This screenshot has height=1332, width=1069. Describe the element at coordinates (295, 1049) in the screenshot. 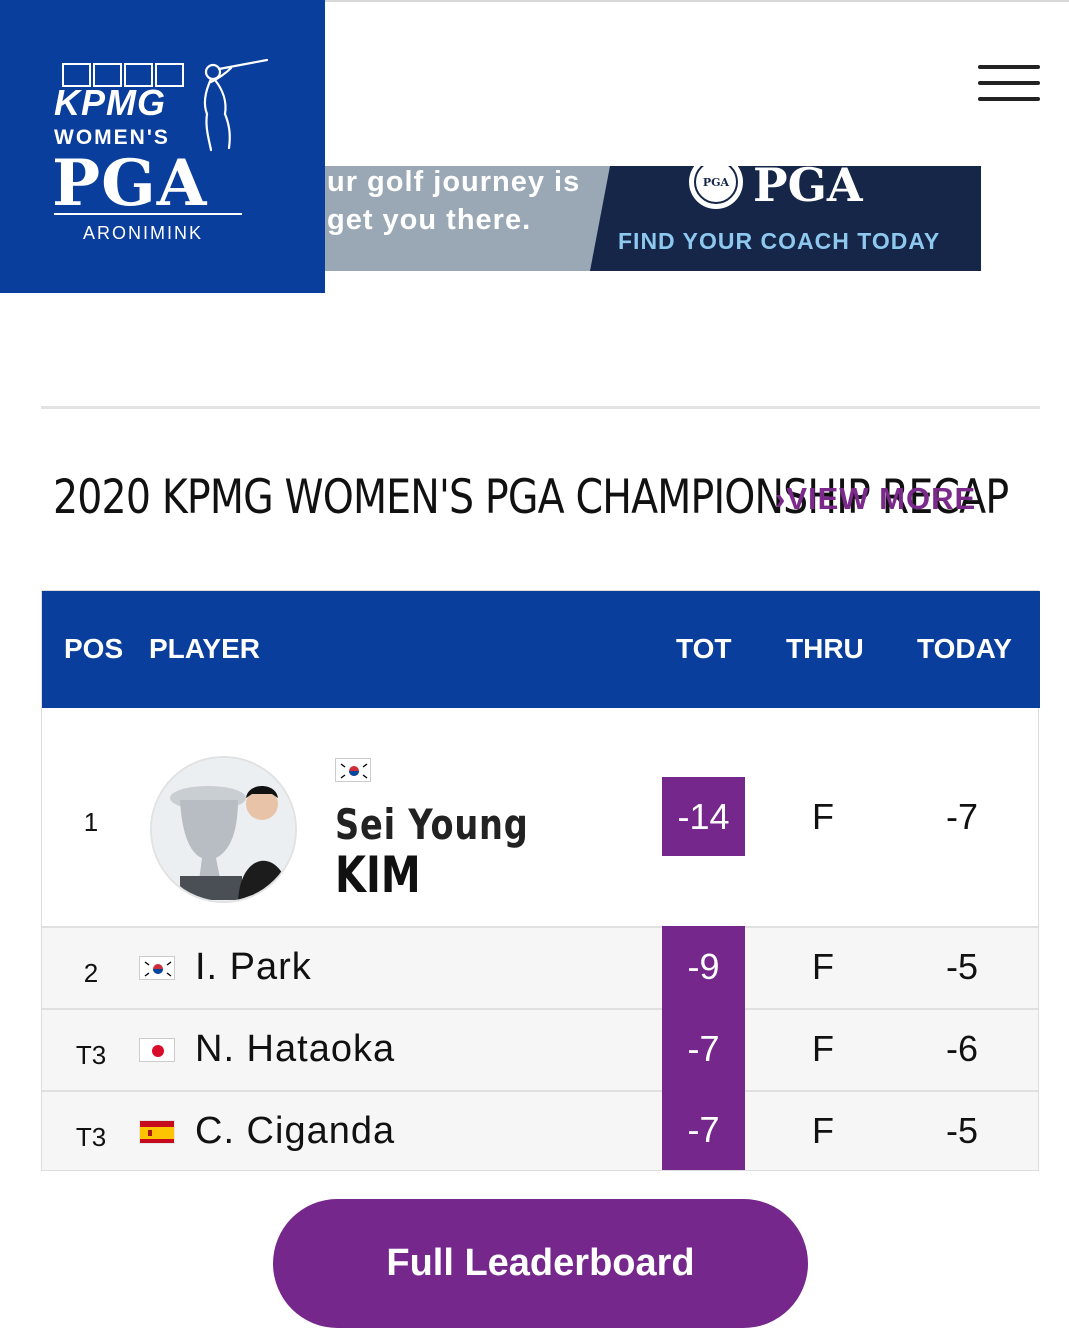

I see `row-player-name: N. Hataoka` at that location.